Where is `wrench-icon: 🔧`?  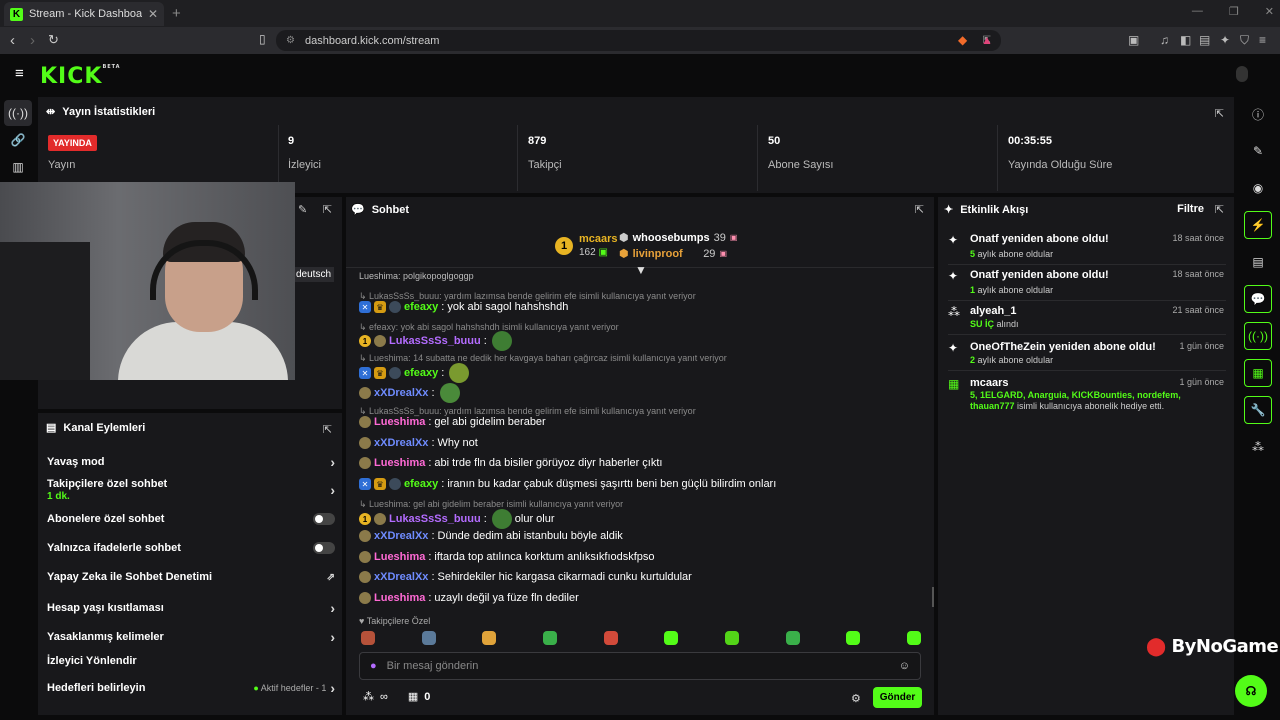
wrench-icon: 🔧 is located at coordinates (1258, 410).